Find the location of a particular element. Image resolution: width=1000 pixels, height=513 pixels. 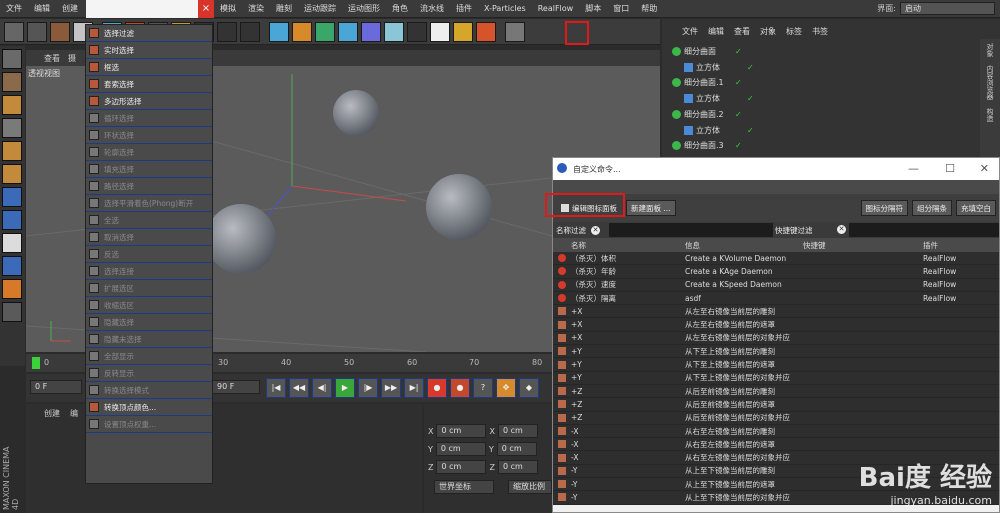

next-key-icon: ▶▶ is located at coordinates (391, 388).